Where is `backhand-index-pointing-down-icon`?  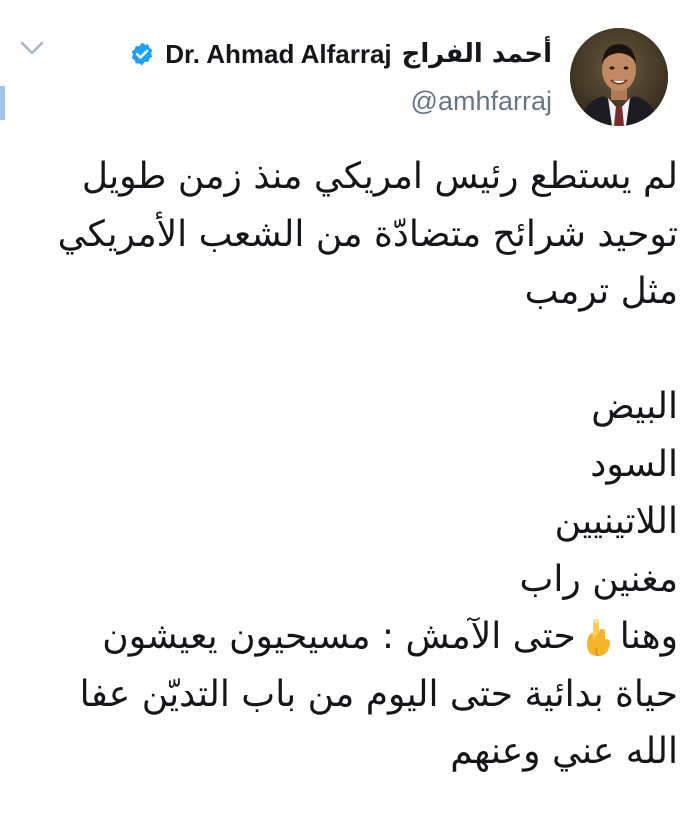
backhand-index-pointing-down-icon is located at coordinates (598, 638).